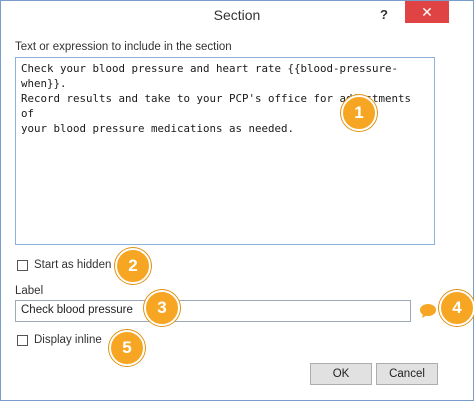 This screenshot has width=474, height=401. What do you see at coordinates (341, 374) in the screenshot?
I see `ok-button: OK` at bounding box center [341, 374].